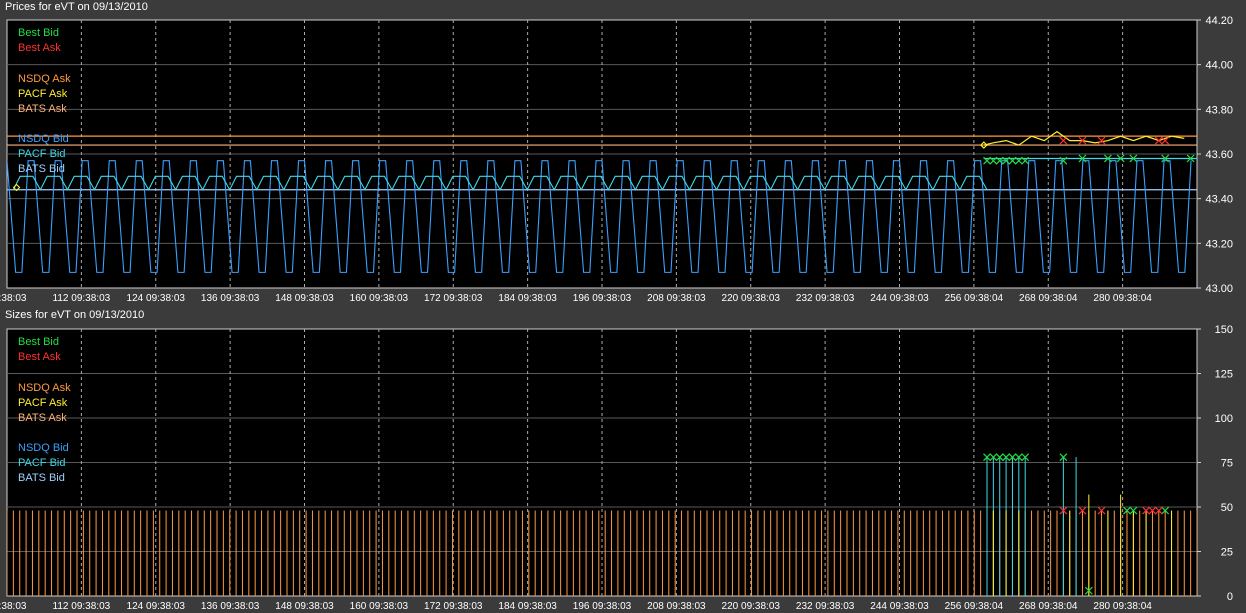 Image resolution: width=1246 pixels, height=613 pixels. Describe the element at coordinates (41, 478) in the screenshot. I see `size-legend-bats-bid: BATS Bid` at that location.